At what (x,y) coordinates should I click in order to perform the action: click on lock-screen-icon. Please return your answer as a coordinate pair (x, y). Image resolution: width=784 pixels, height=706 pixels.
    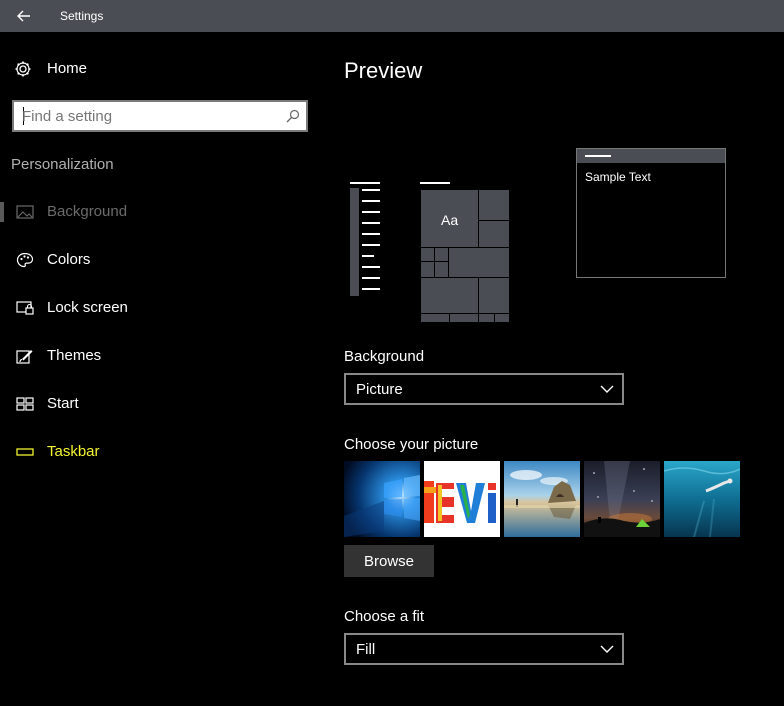
    Looking at the image, I should click on (25, 308).